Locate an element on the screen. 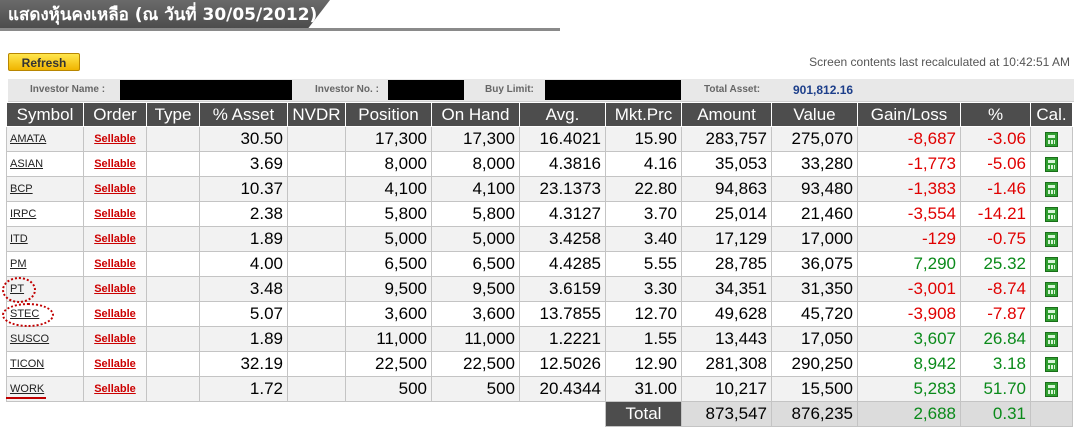 The height and width of the screenshot is (433, 1074). value-cell: 21,460 is located at coordinates (814, 214).